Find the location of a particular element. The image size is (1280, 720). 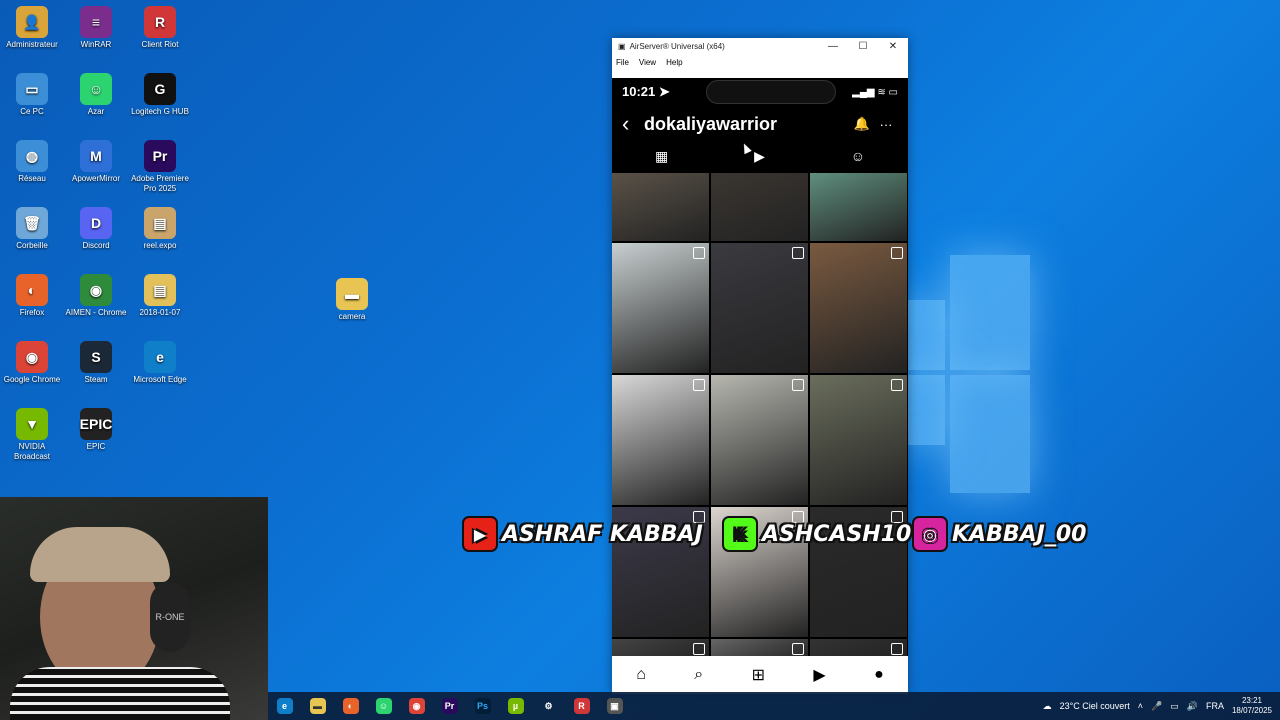

title-bar: ▣ AirServer® Universal (x64) — ☐ ✕ is located at coordinates (760, 46).